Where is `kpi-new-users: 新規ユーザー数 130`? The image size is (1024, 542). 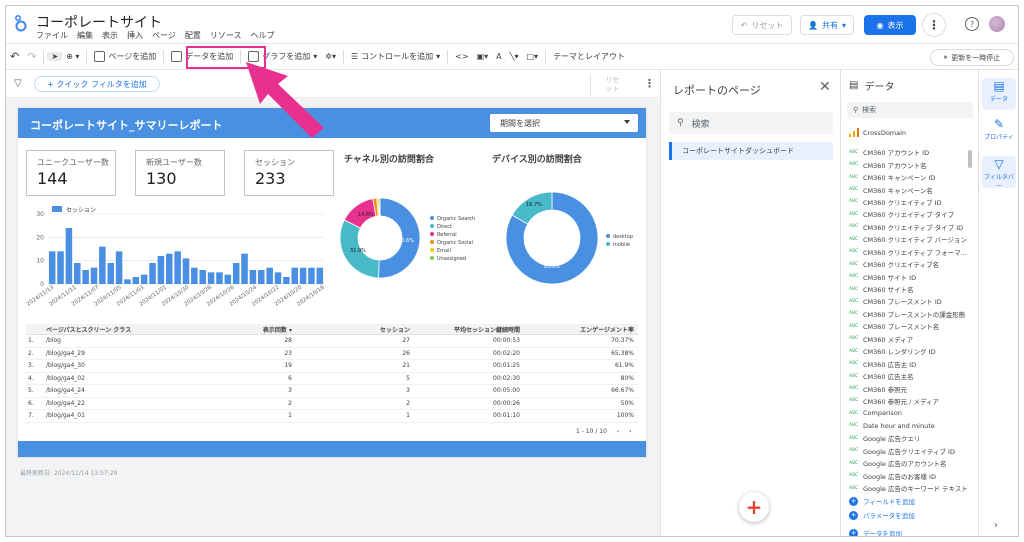
kpi-new-users: 新規ユーザー数 130 is located at coordinates (180, 173).